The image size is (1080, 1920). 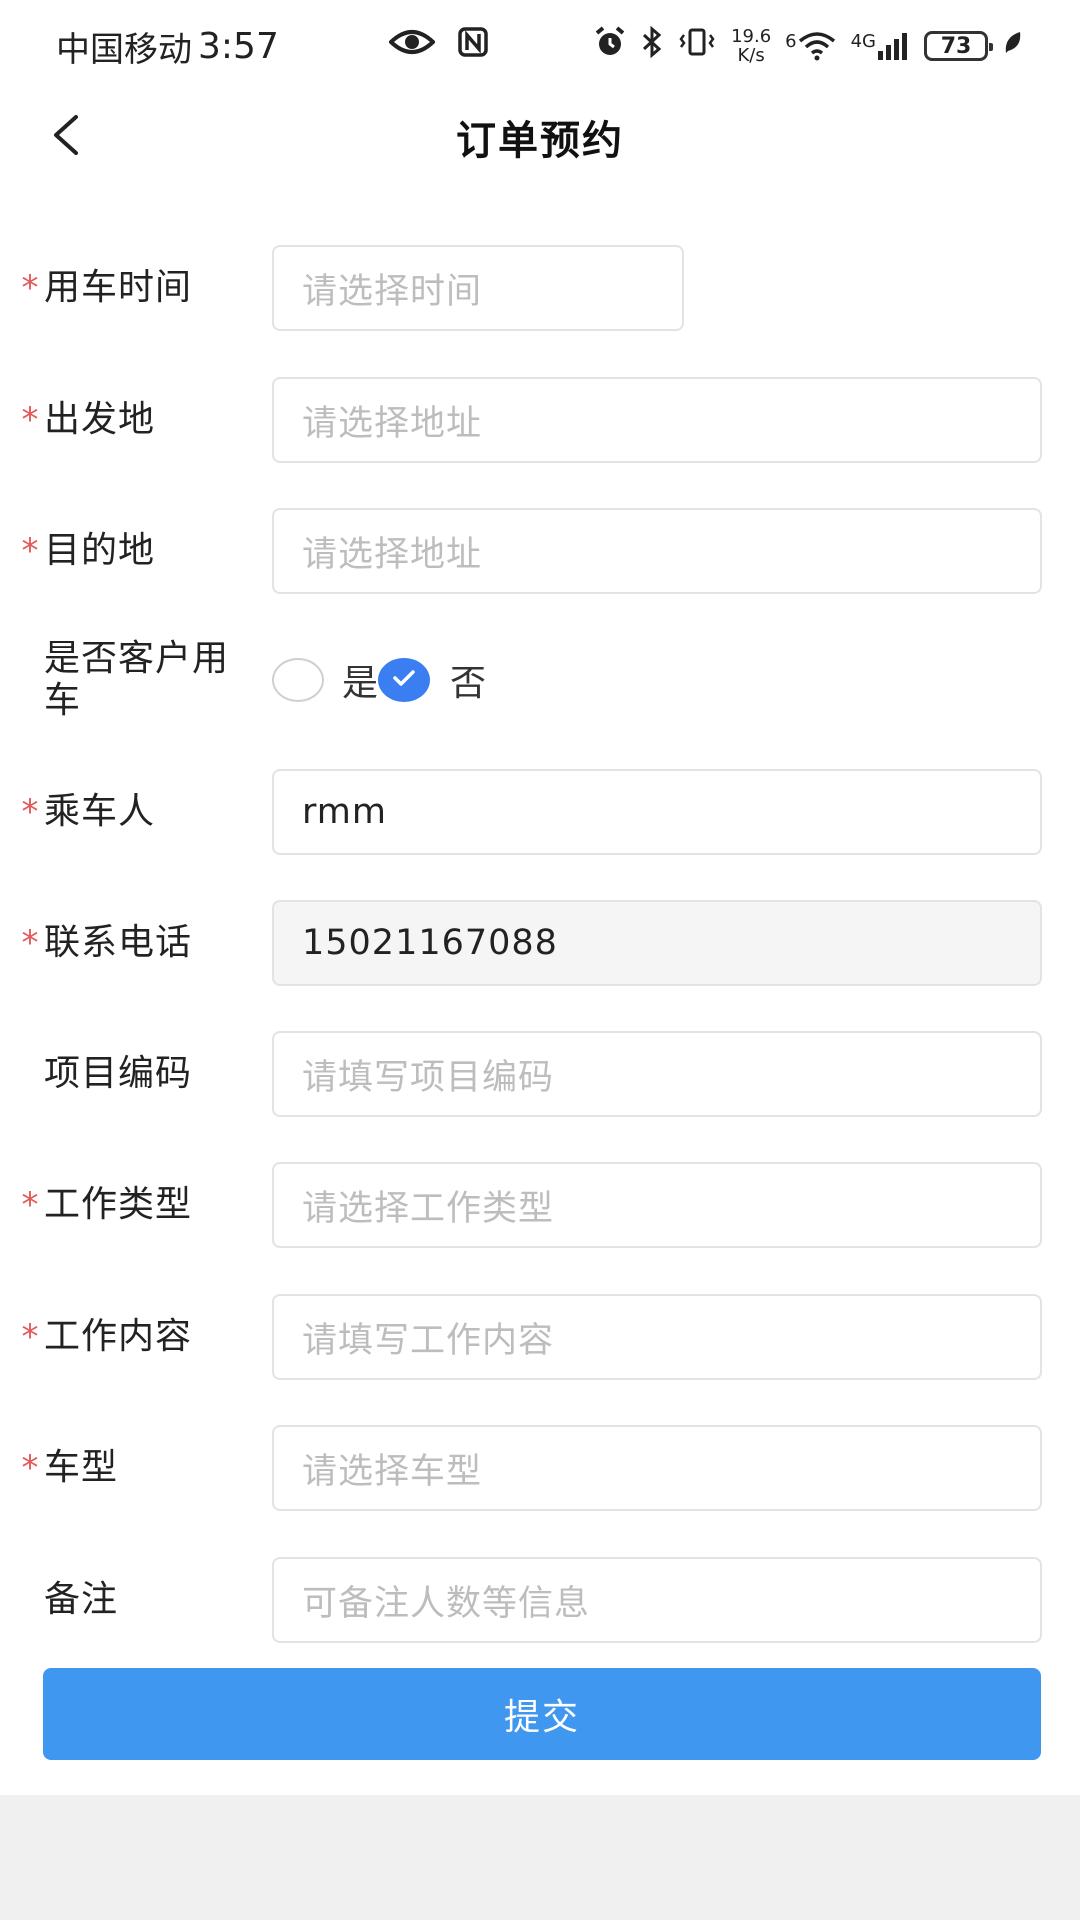 I want to click on phone-value: 15021167088, so click(x=430, y=943).